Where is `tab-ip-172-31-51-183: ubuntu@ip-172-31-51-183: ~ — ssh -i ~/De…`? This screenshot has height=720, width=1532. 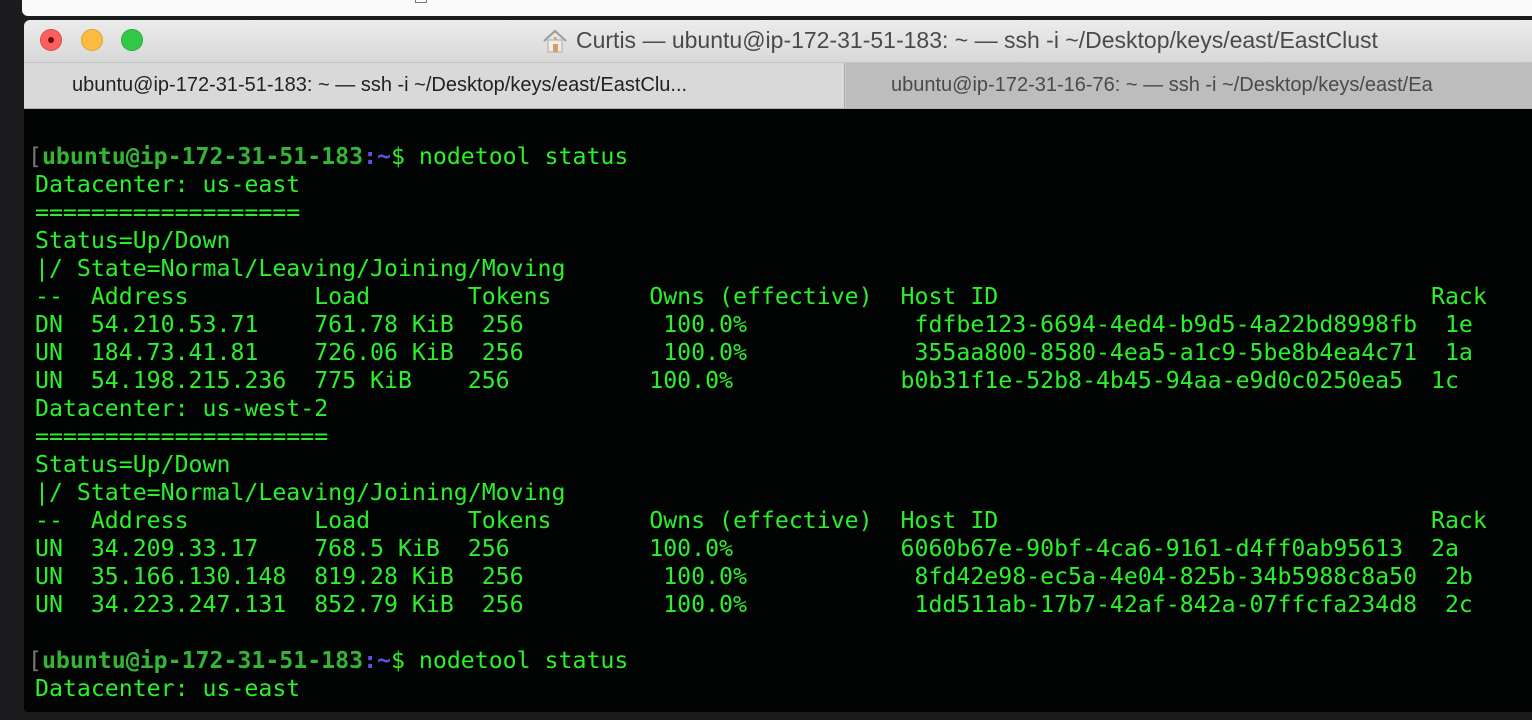 tab-ip-172-31-51-183: ubuntu@ip-172-31-51-183: ~ — ssh -i ~/De… is located at coordinates (434, 85).